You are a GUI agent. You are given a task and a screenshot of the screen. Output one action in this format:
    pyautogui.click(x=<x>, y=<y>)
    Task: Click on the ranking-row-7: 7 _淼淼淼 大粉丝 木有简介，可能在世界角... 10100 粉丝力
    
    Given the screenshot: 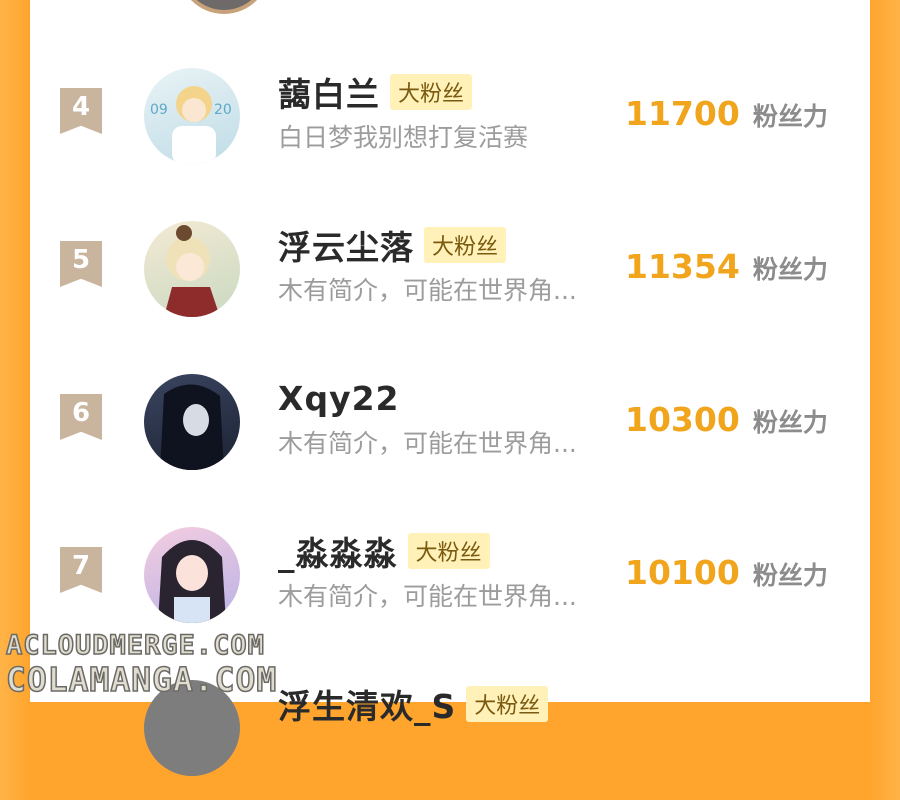 What is the action you would take?
    pyautogui.click(x=450, y=587)
    